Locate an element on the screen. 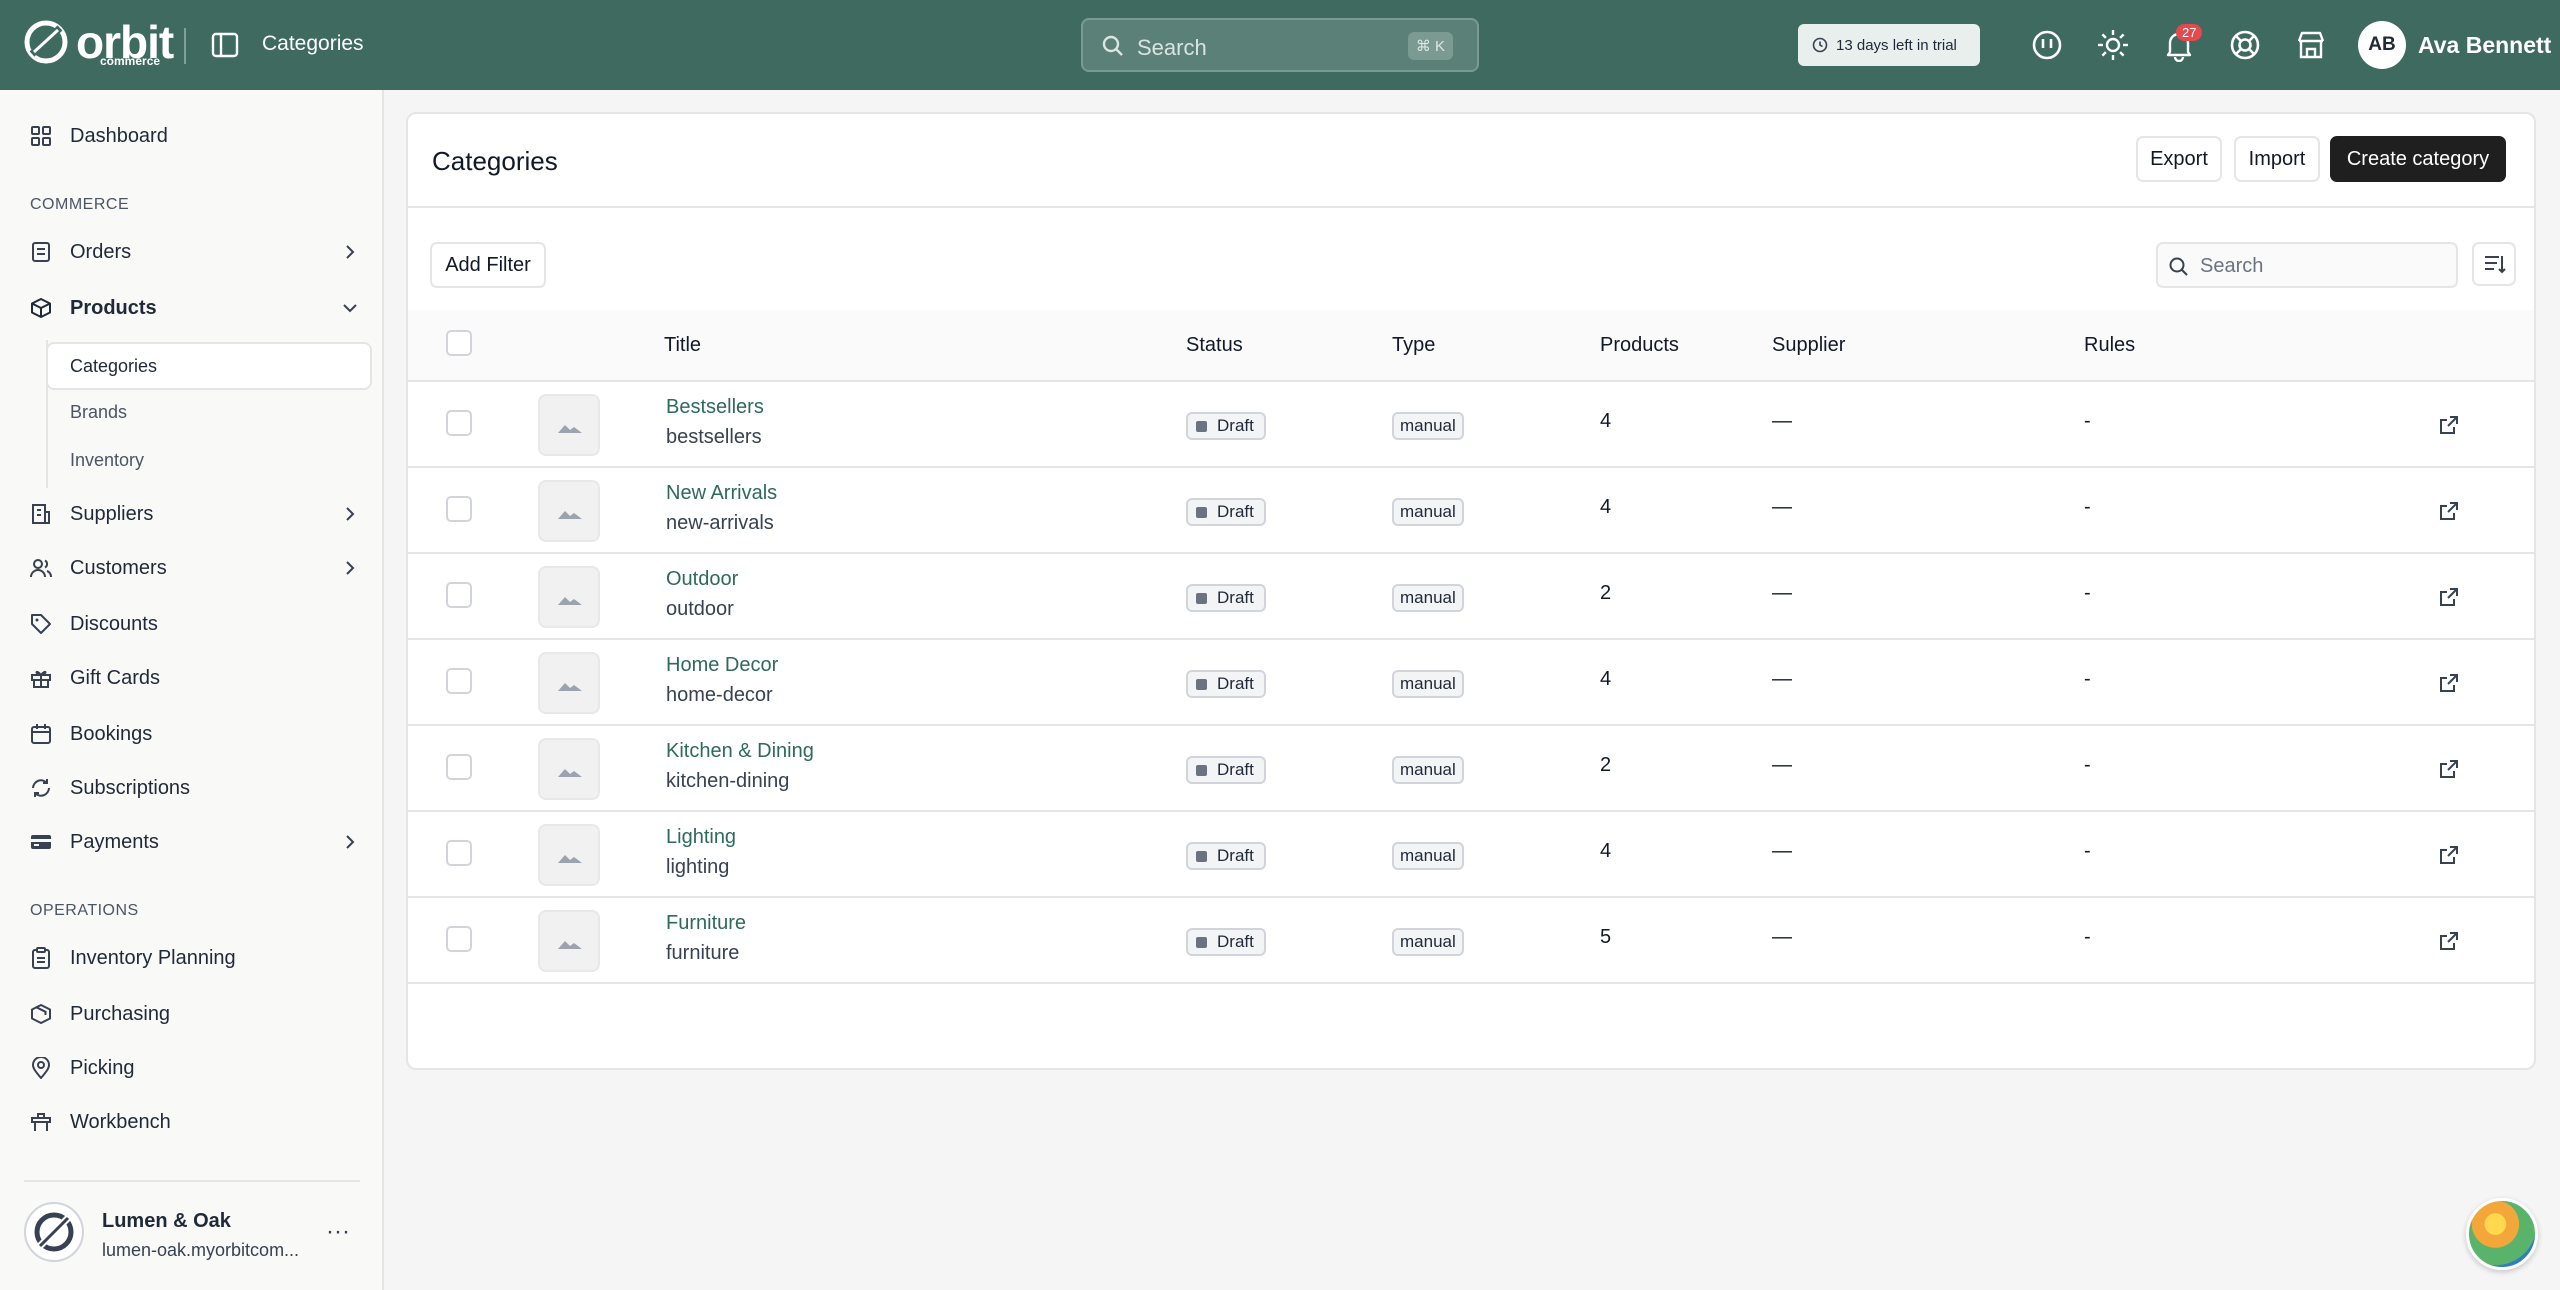 This screenshot has height=1290, width=2560. assistant-launcher-button is located at coordinates (2502, 1234).